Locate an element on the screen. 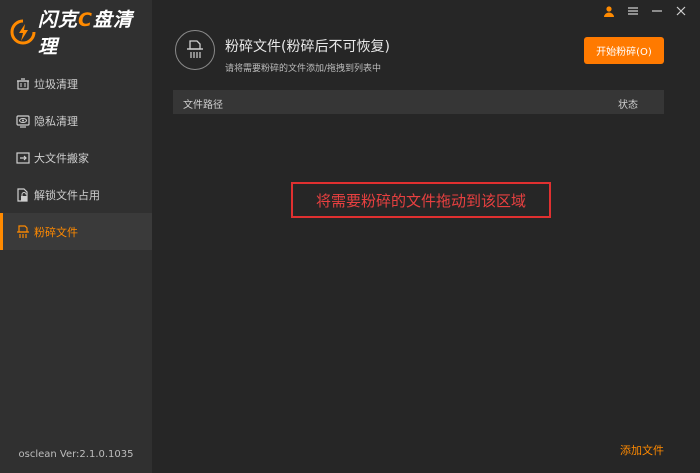 This screenshot has width=700, height=473. move-file-icon is located at coordinates (23, 158).